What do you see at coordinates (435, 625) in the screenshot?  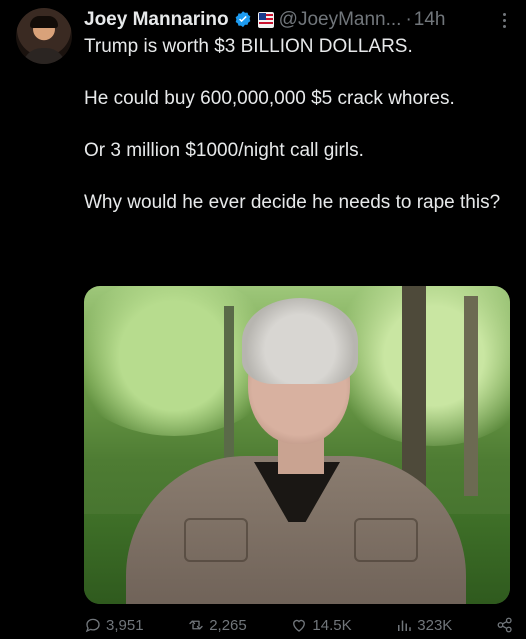 I see `views-count: 323K` at bounding box center [435, 625].